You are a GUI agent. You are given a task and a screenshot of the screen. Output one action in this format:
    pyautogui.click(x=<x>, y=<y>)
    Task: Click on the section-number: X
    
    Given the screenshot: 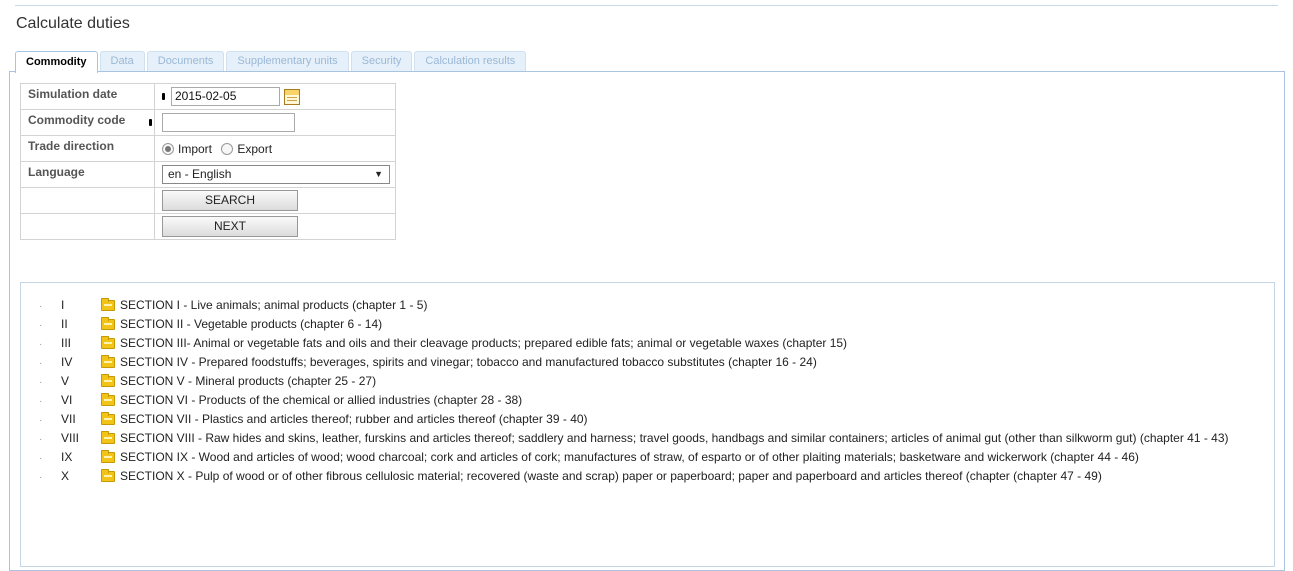 What is the action you would take?
    pyautogui.click(x=65, y=476)
    